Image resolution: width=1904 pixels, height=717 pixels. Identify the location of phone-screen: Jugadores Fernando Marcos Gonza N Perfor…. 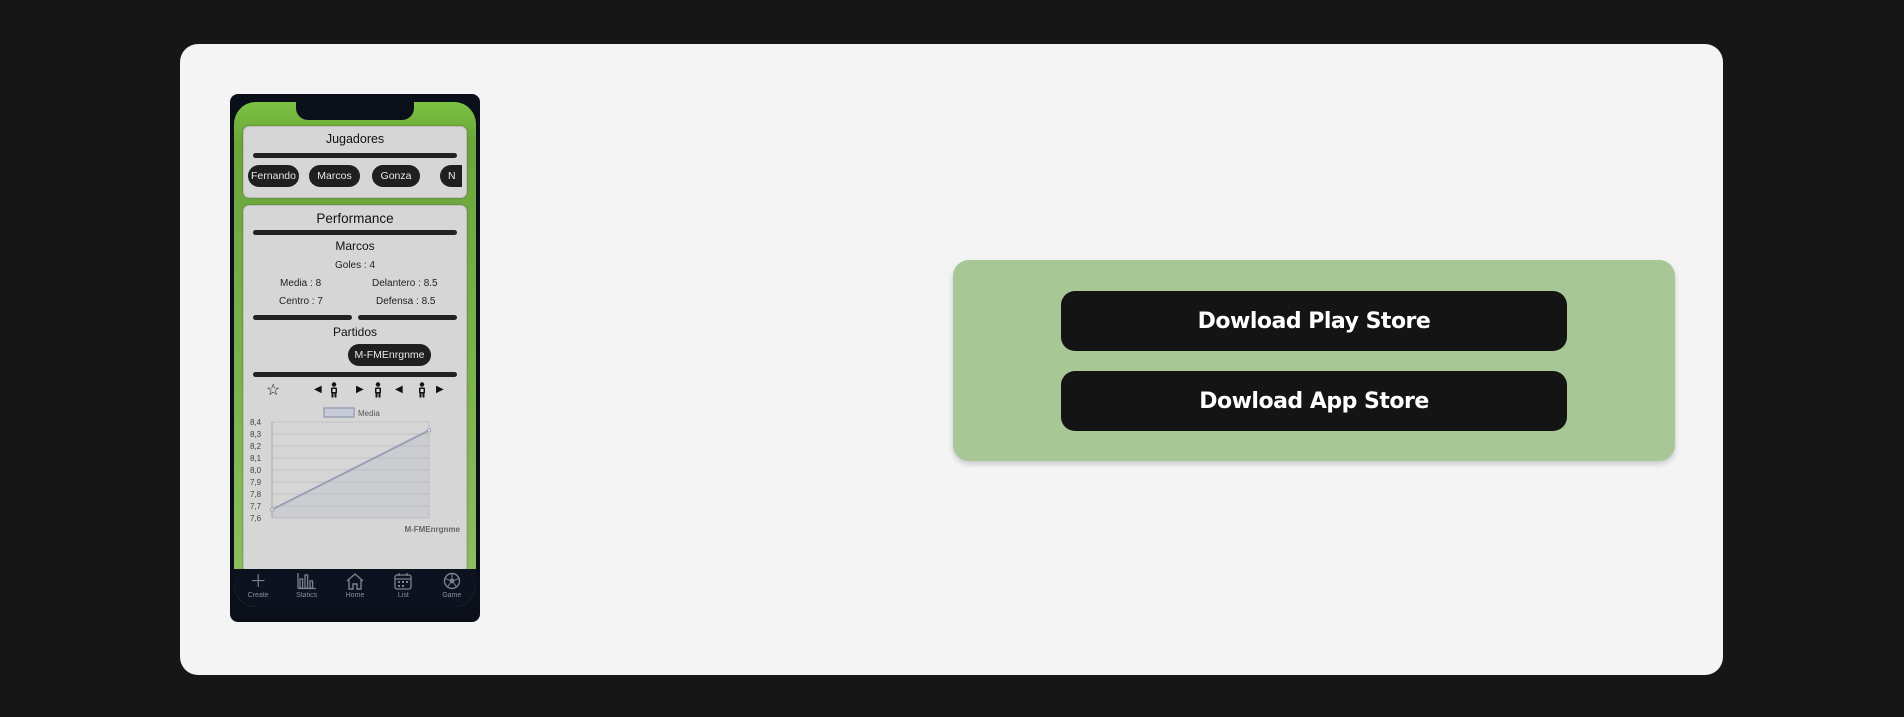
(355, 354).